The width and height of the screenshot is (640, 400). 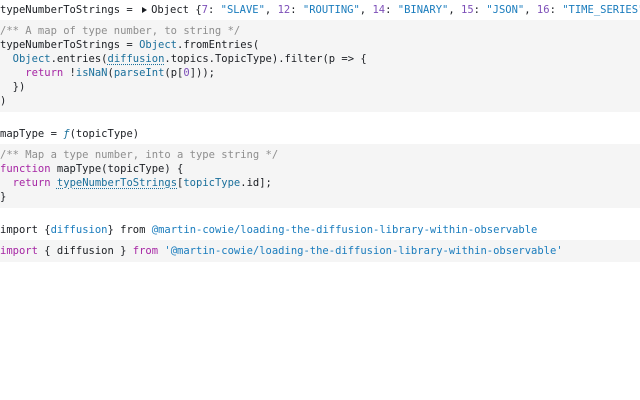 What do you see at coordinates (120, 31) in the screenshot?
I see `code-comment: /** A map of type number, to string */` at bounding box center [120, 31].